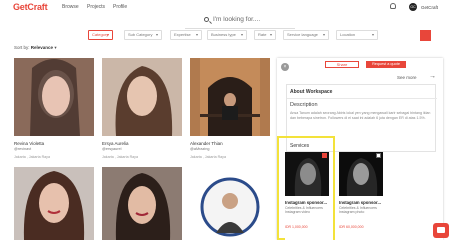 The height and width of the screenshot is (240, 451). I want to click on filter-label: Rate, so click(262, 34).